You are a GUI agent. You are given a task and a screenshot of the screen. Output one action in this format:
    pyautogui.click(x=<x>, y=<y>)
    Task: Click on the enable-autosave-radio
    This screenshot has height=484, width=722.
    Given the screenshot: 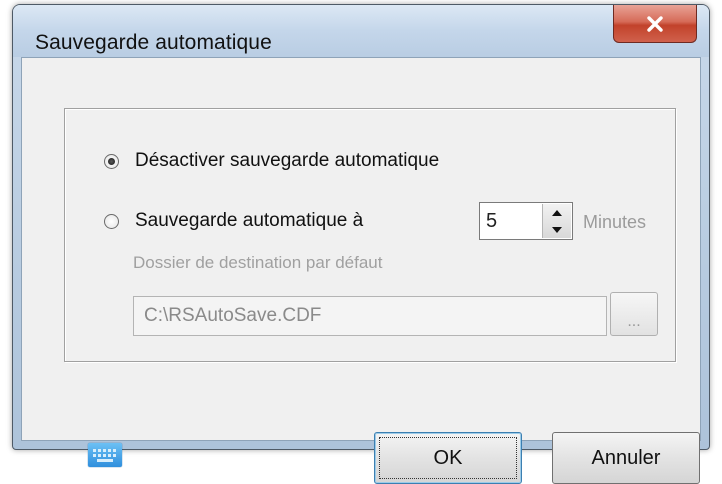 What is the action you would take?
    pyautogui.click(x=111, y=221)
    